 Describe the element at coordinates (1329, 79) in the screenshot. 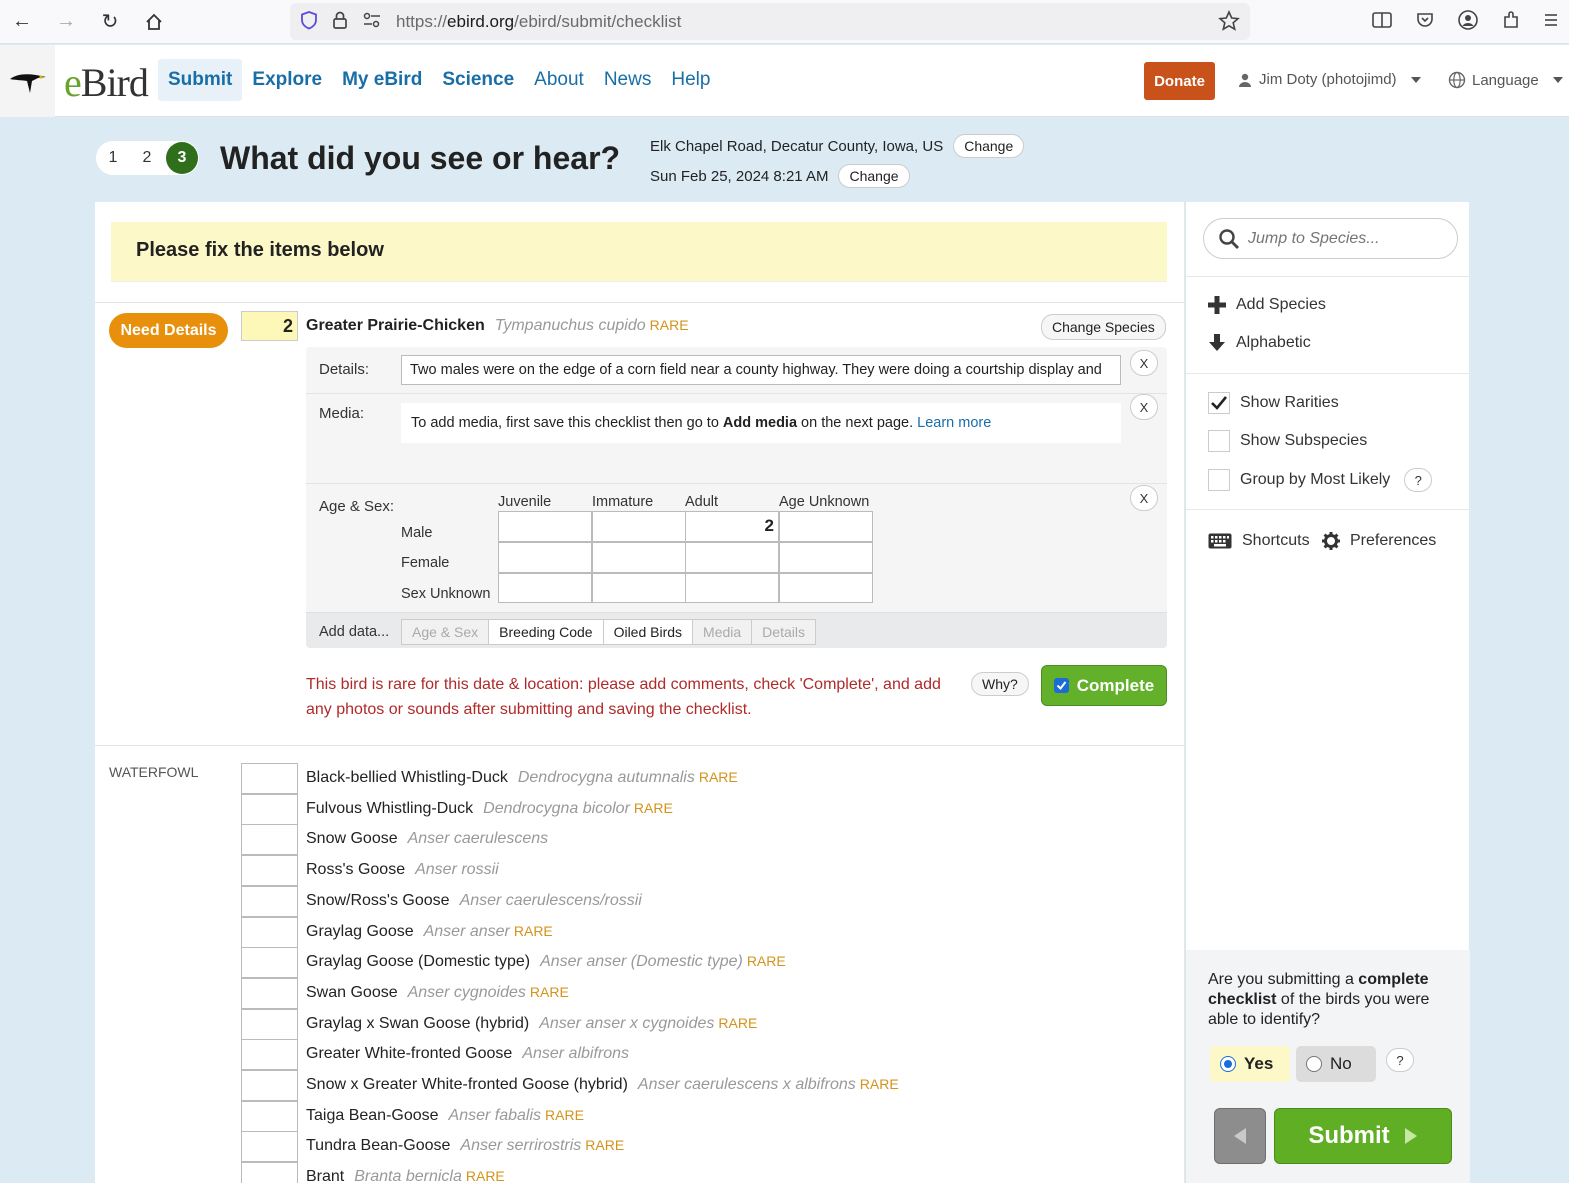

I see `user-menu: Jim Doty (photojimd)` at that location.